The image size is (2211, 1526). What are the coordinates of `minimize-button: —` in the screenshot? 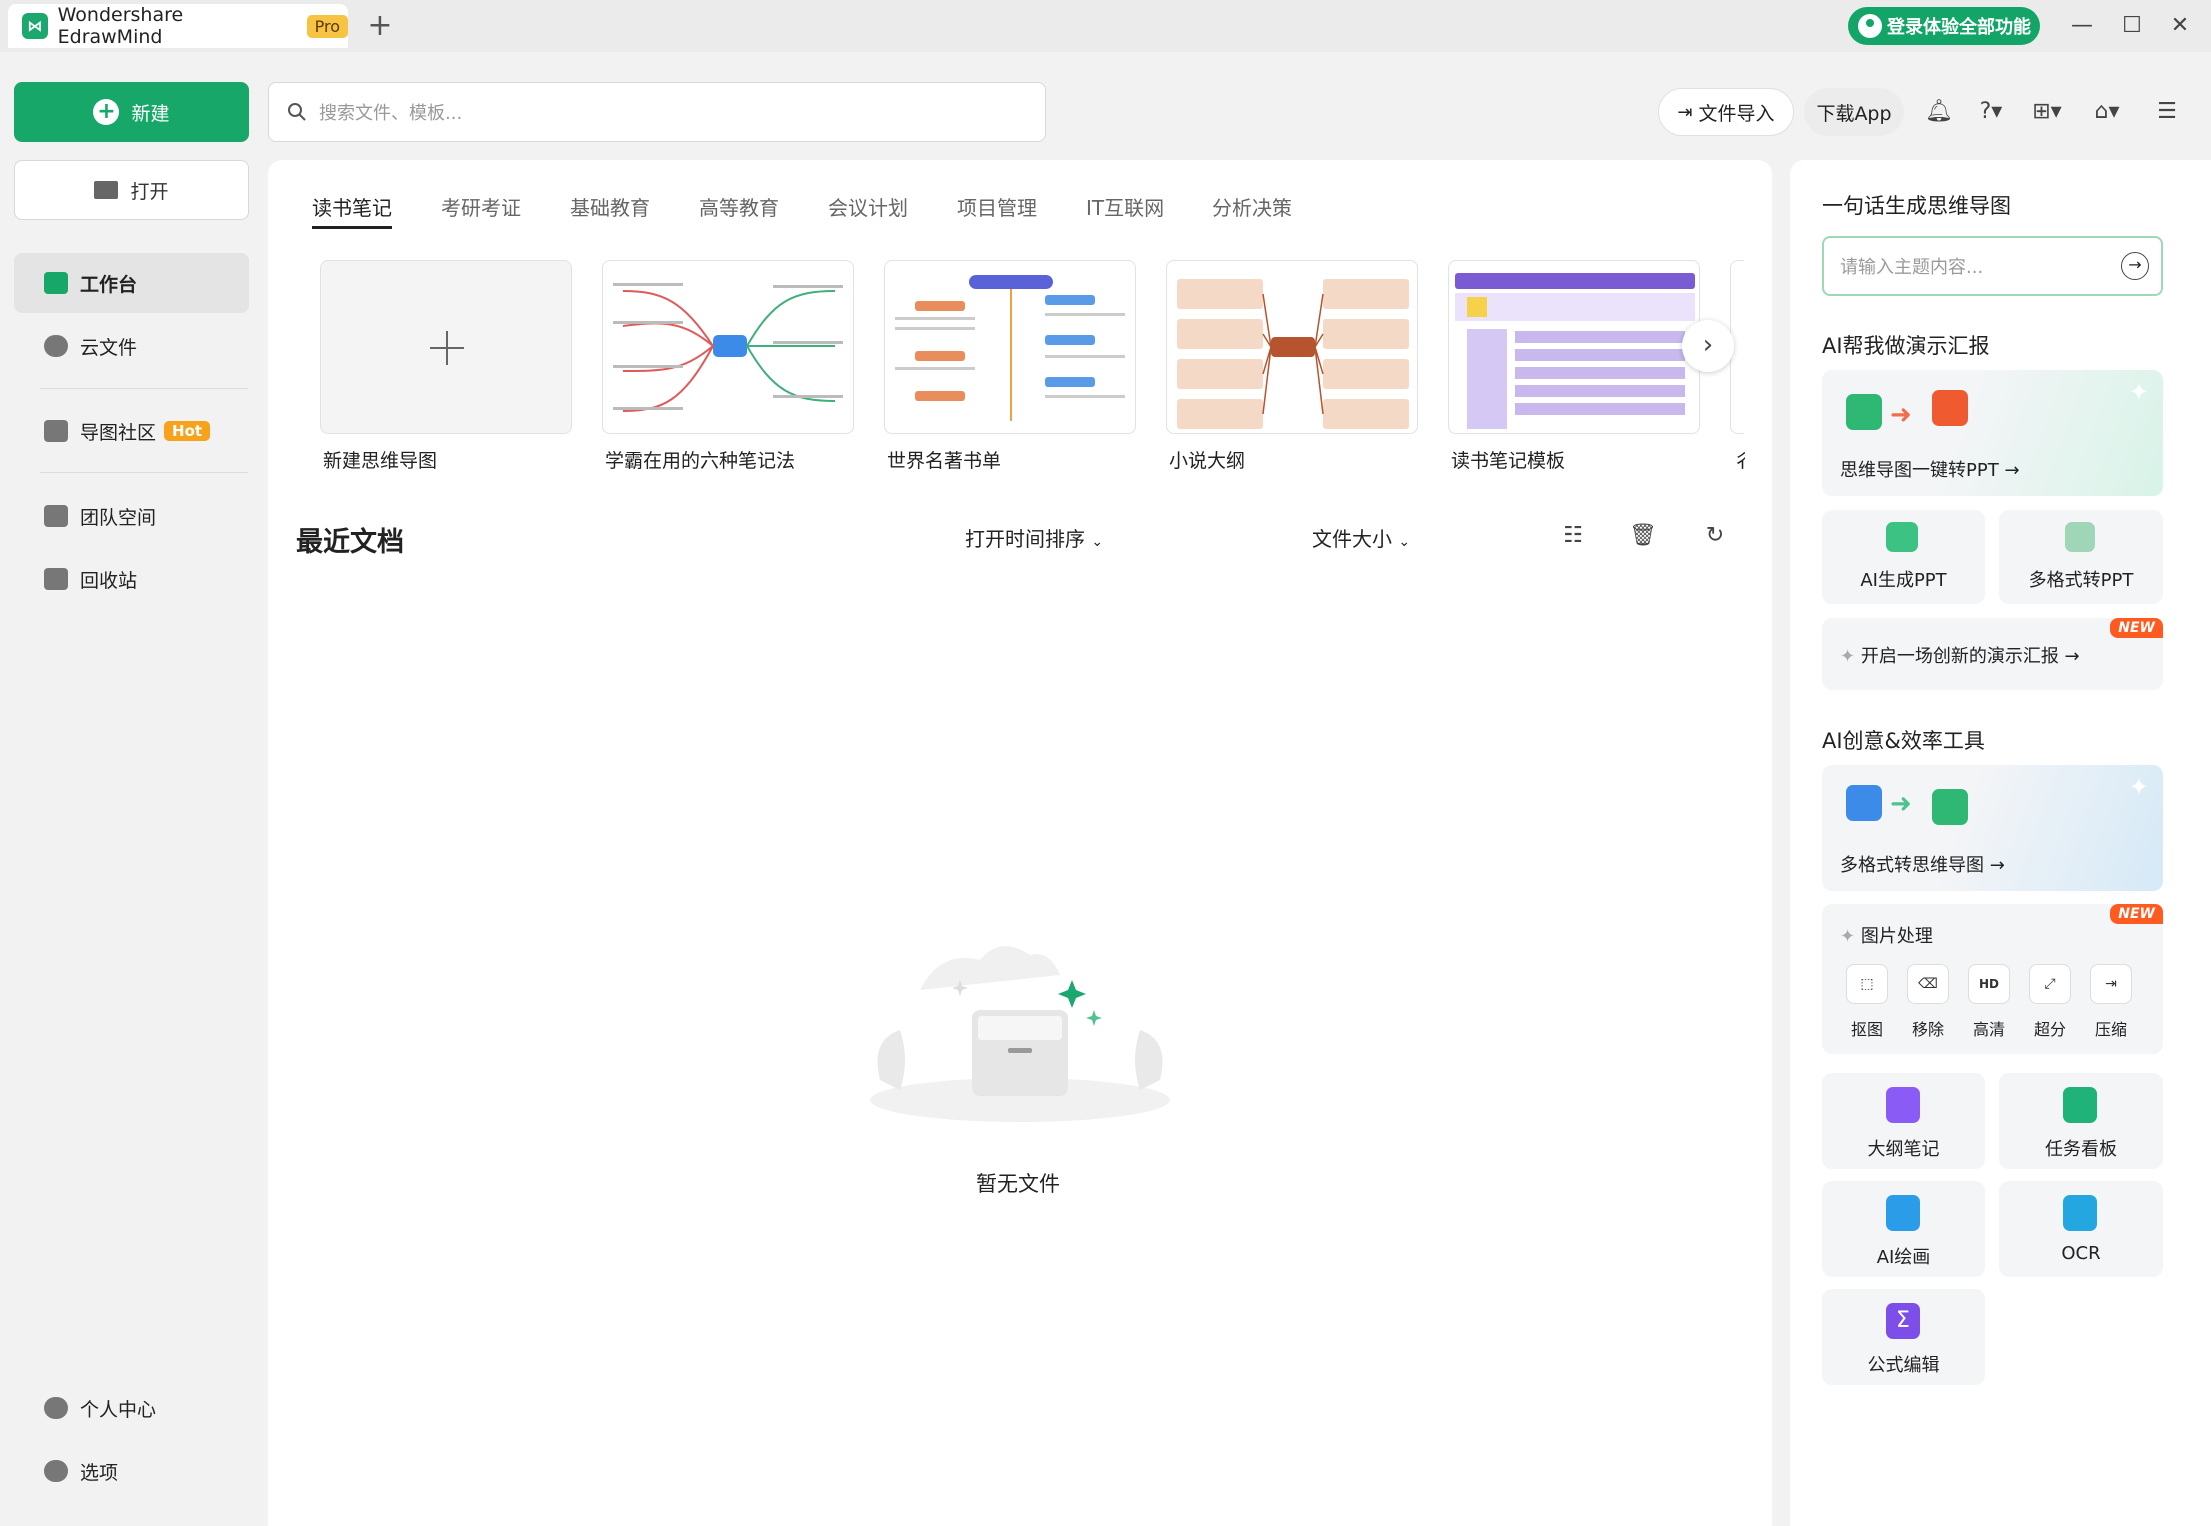 It's located at (2082, 26).